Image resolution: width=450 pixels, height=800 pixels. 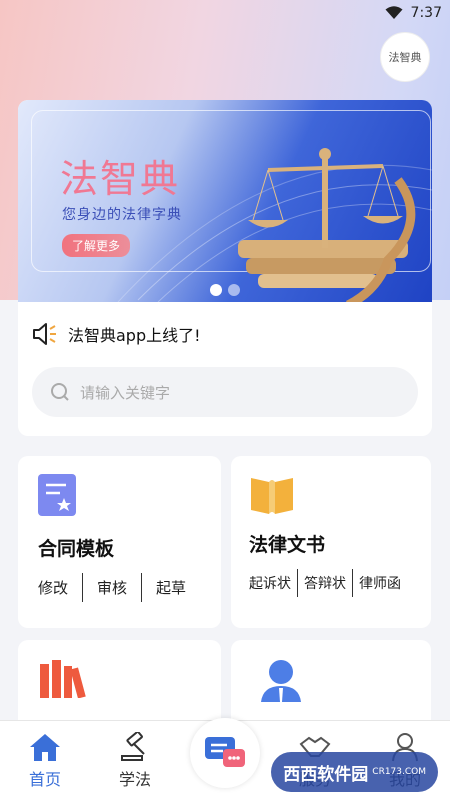 What do you see at coordinates (122, 215) in the screenshot?
I see `banner-subtitle: 您身边的法律字典` at bounding box center [122, 215].